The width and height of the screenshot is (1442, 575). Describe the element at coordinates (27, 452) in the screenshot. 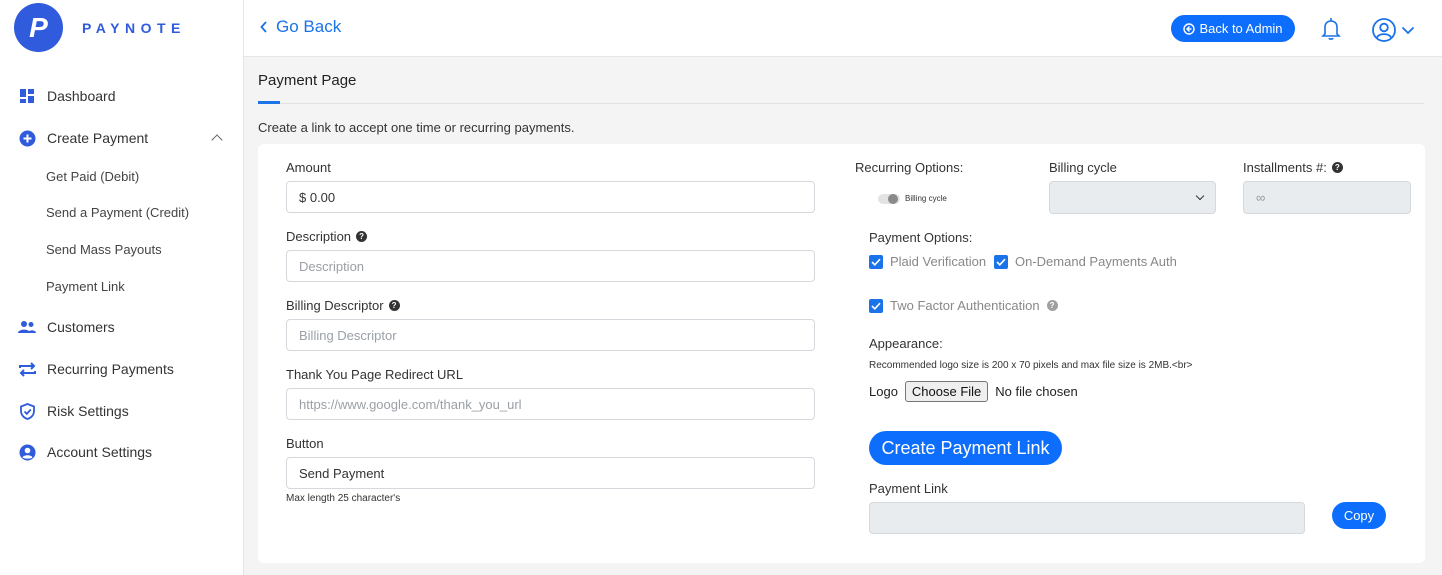

I see `user-circle-icon` at that location.